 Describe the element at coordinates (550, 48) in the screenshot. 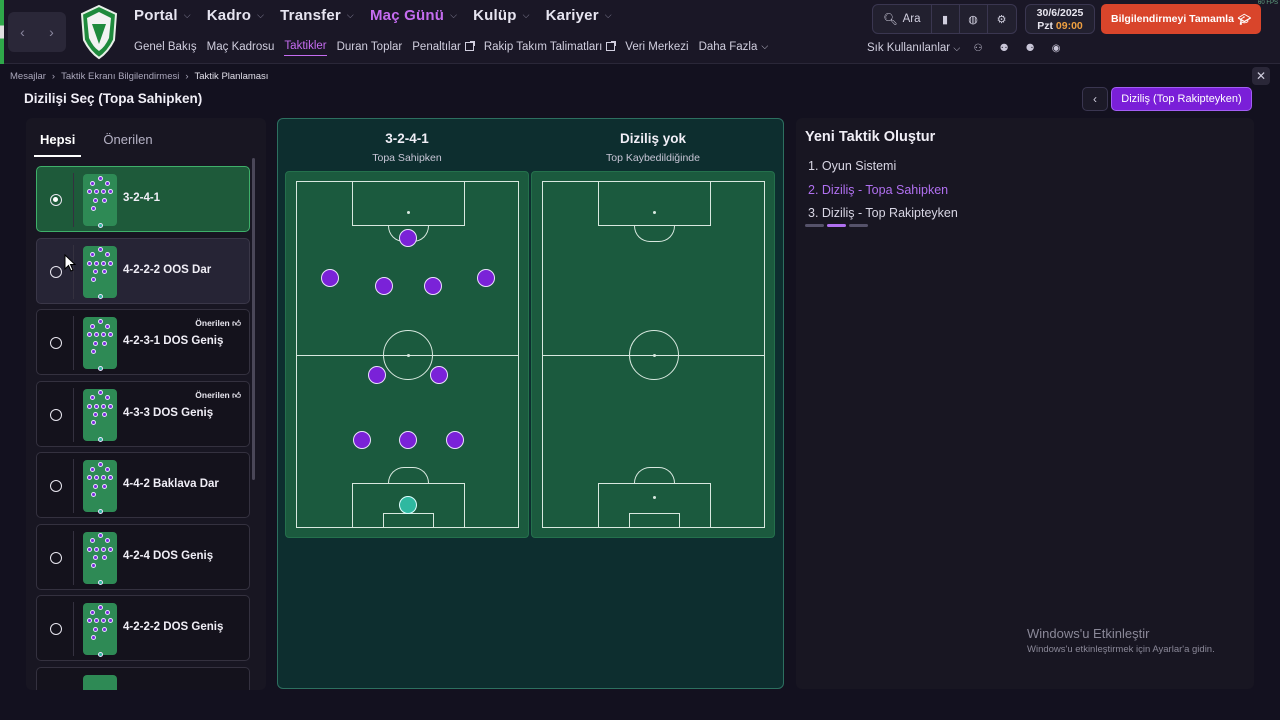

I see `subnav-rakip-takim: Rakip Takım Talimatları` at that location.